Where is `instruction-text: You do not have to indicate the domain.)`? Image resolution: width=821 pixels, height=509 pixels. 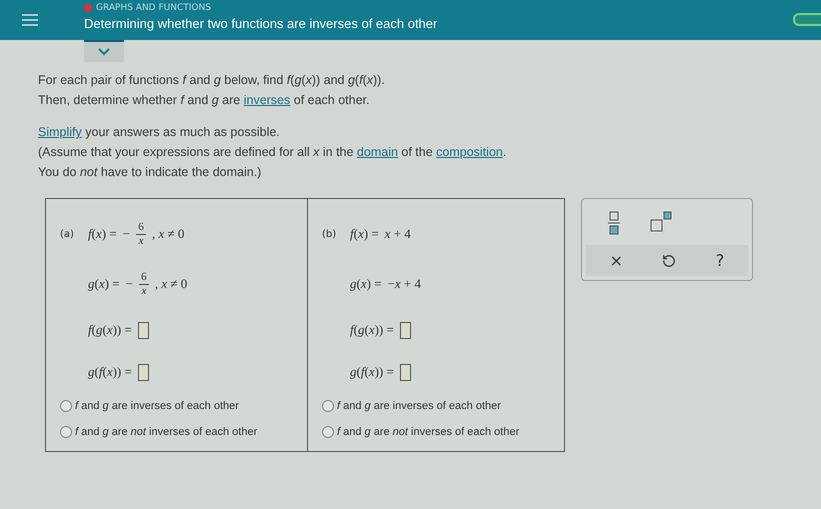 instruction-text: You do not have to indicate the domain.) is located at coordinates (150, 172).